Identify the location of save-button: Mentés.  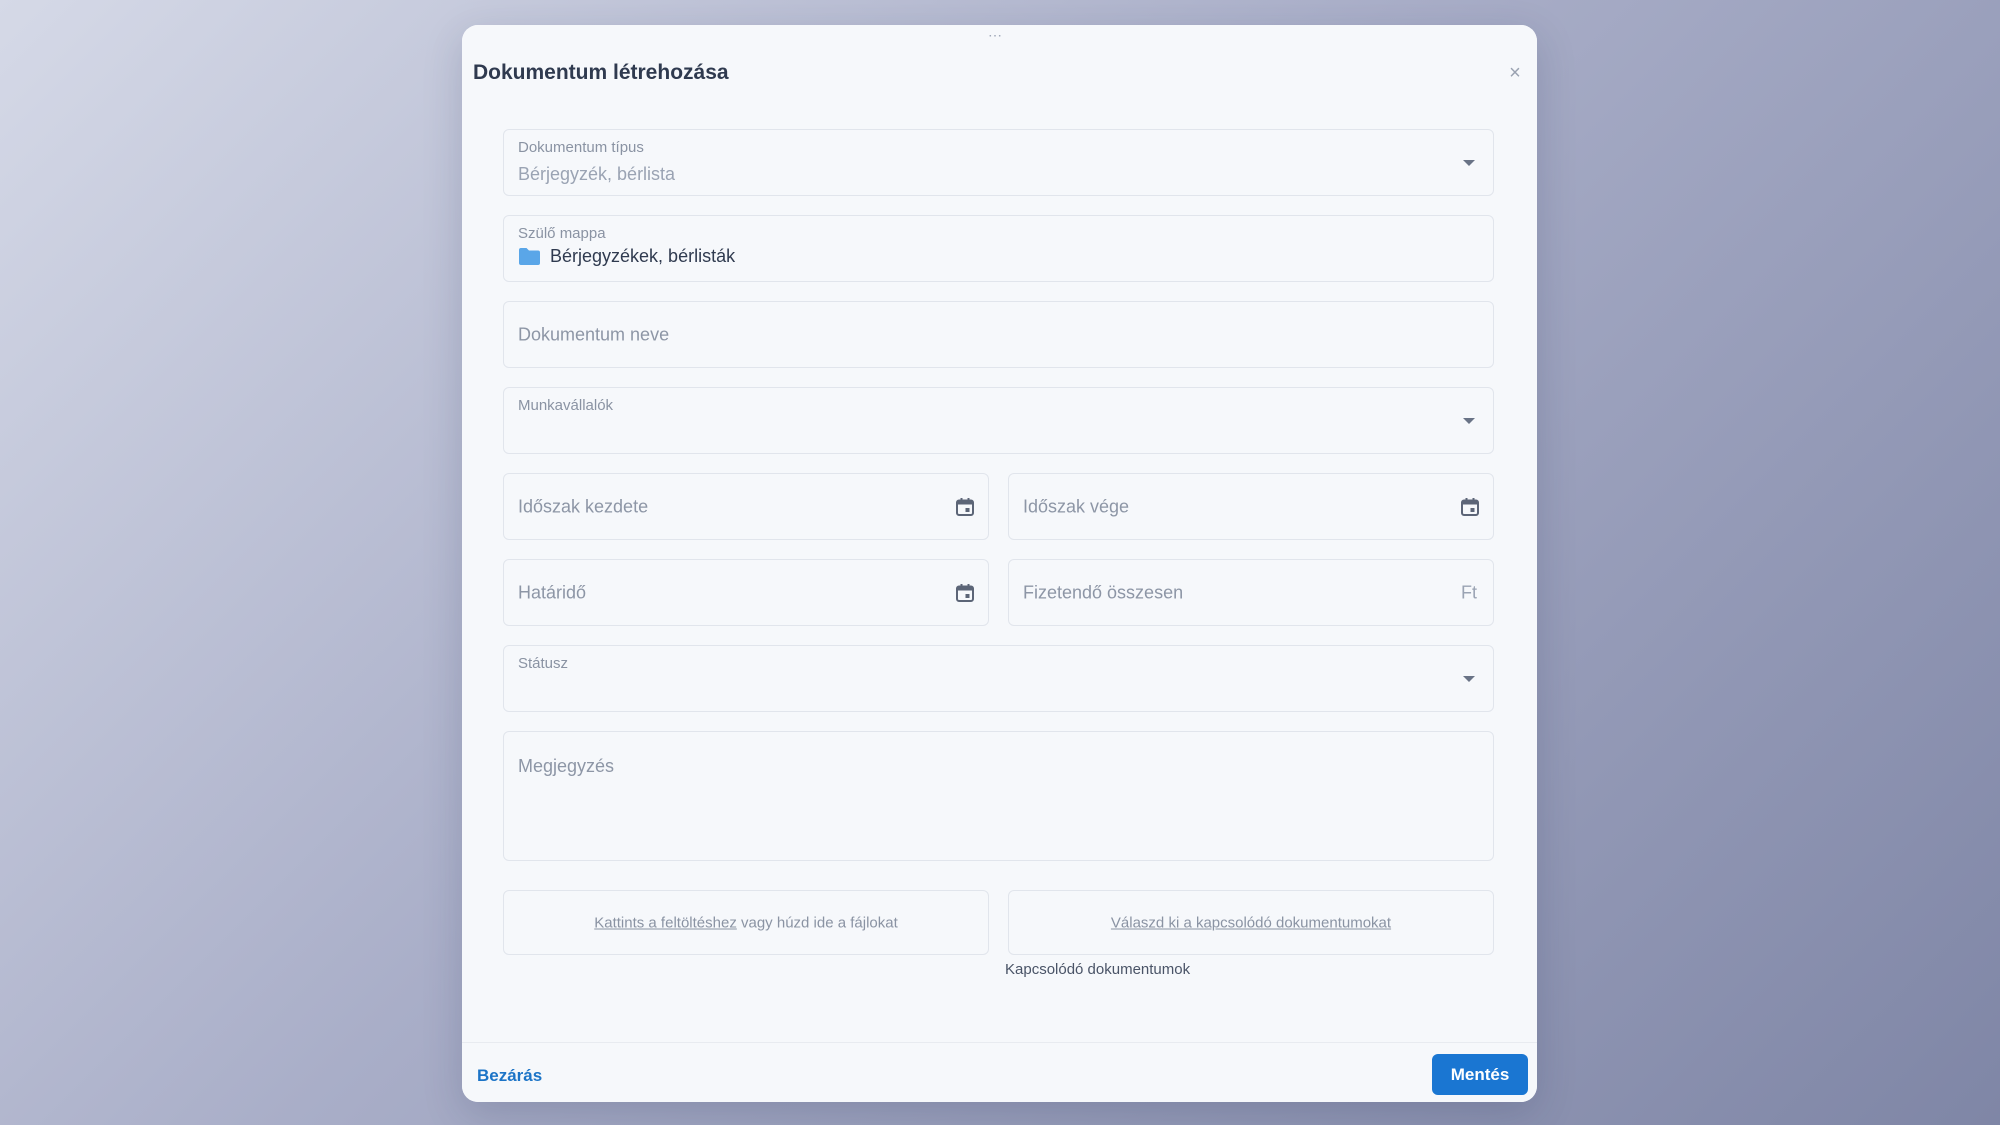
(1480, 1074).